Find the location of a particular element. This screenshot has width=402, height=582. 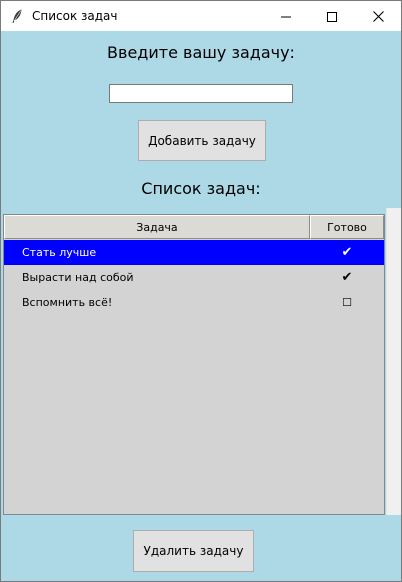

minimize-icon is located at coordinates (286, 16).